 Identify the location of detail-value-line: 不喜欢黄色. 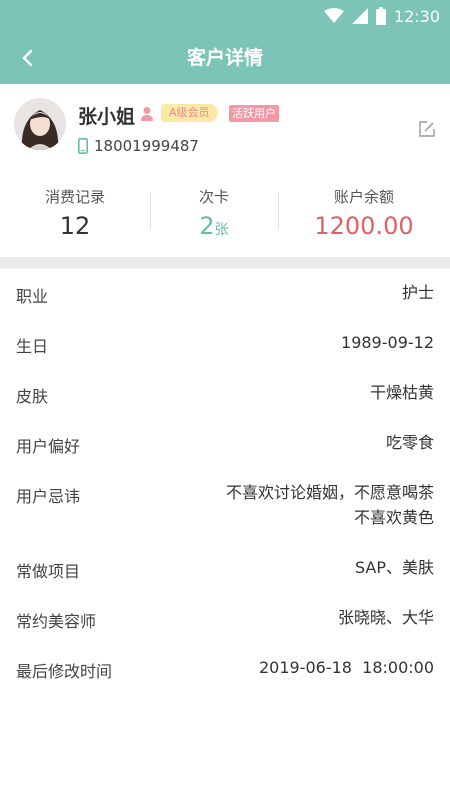
(393, 517).